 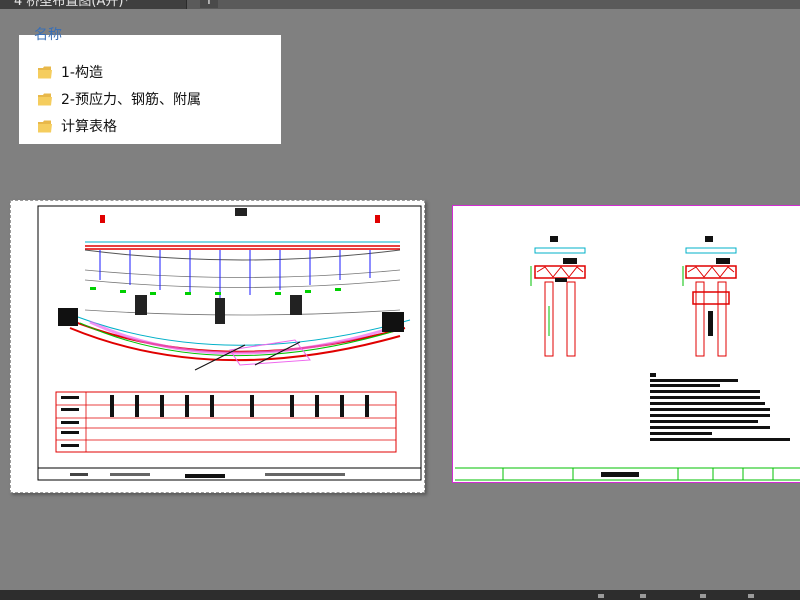 I want to click on status-bar, so click(x=400, y=595).